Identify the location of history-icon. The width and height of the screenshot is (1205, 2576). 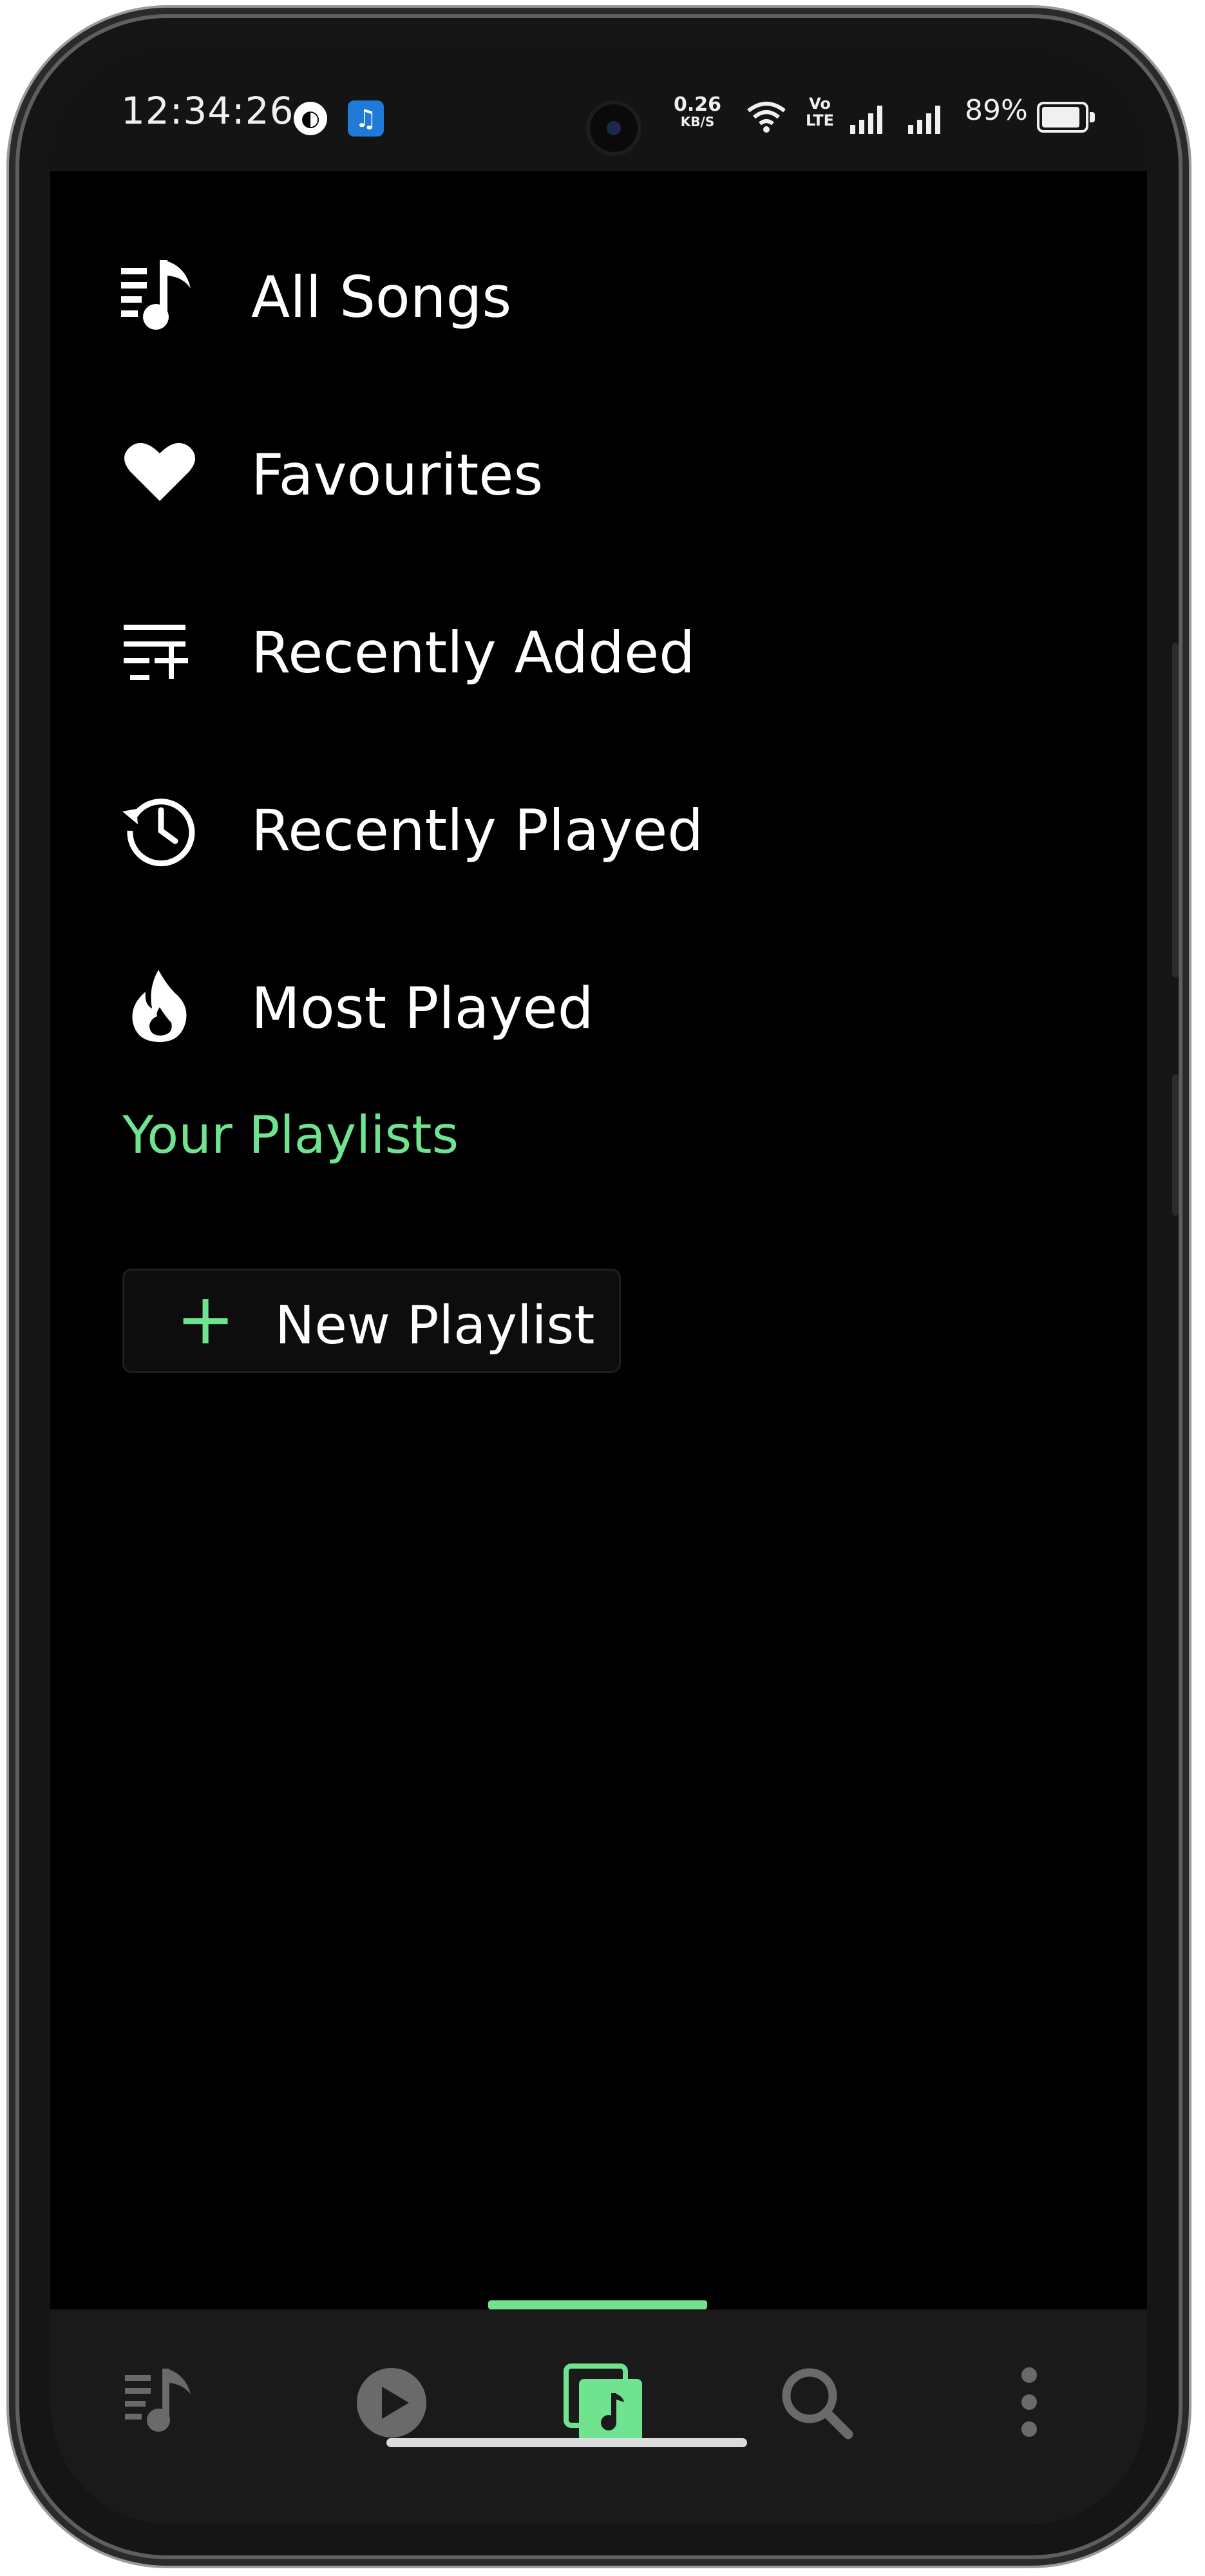
(158, 833).